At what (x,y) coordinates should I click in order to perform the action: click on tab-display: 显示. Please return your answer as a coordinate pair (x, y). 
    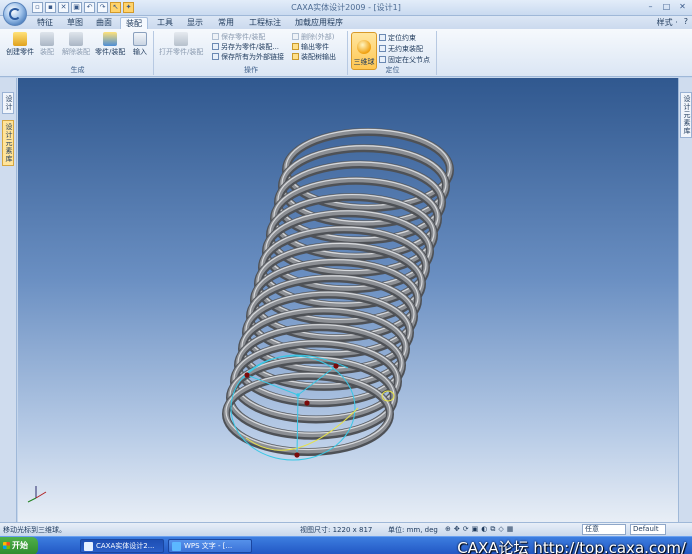
    Looking at the image, I should click on (195, 23).